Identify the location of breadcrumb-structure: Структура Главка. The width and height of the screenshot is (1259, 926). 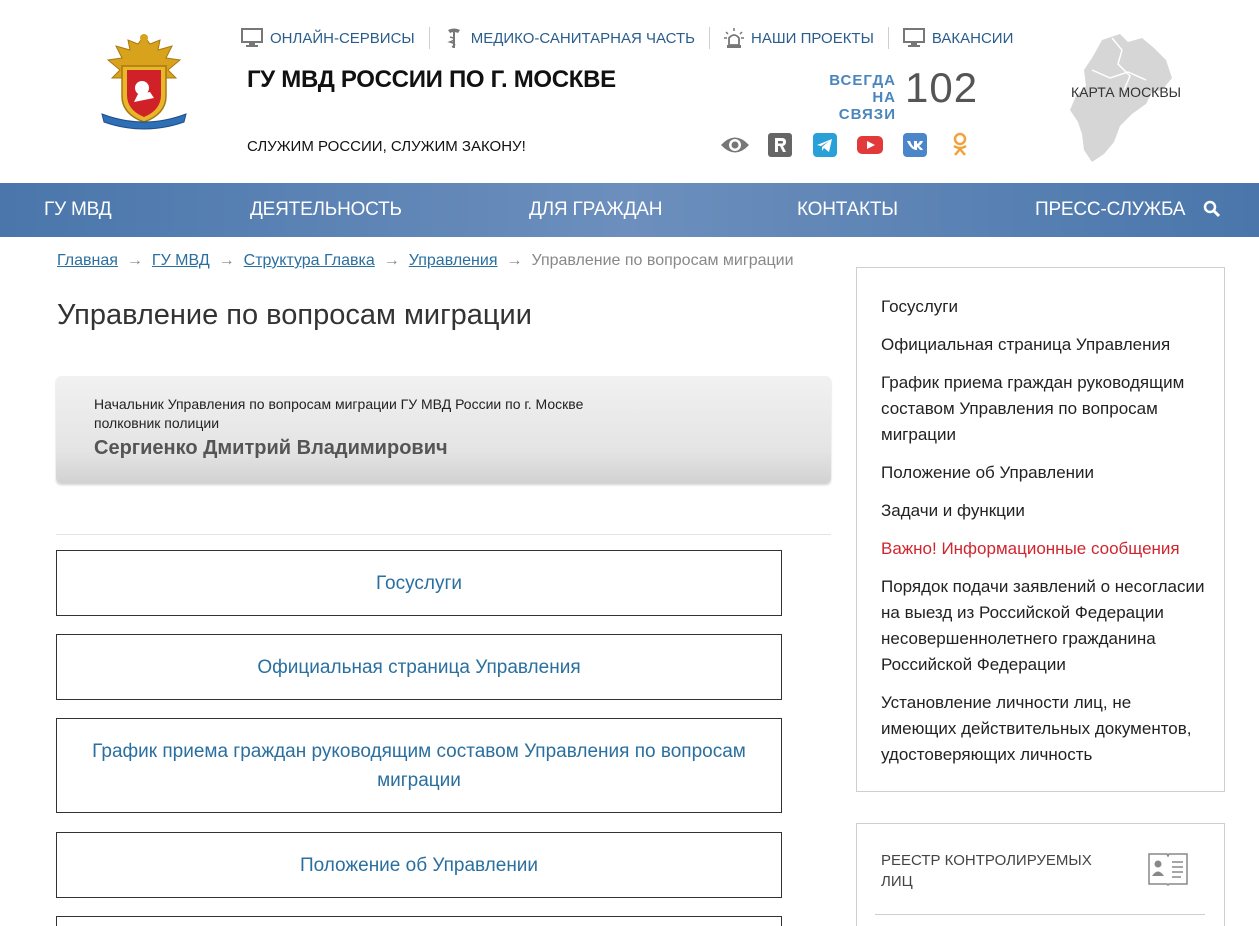
(309, 261).